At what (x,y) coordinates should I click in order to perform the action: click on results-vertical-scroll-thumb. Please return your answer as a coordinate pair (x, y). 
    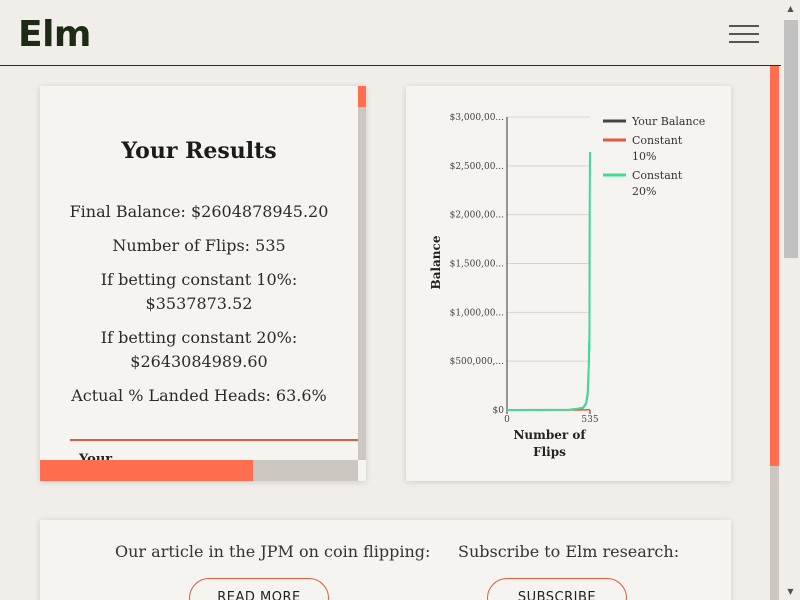
    Looking at the image, I should click on (362, 96).